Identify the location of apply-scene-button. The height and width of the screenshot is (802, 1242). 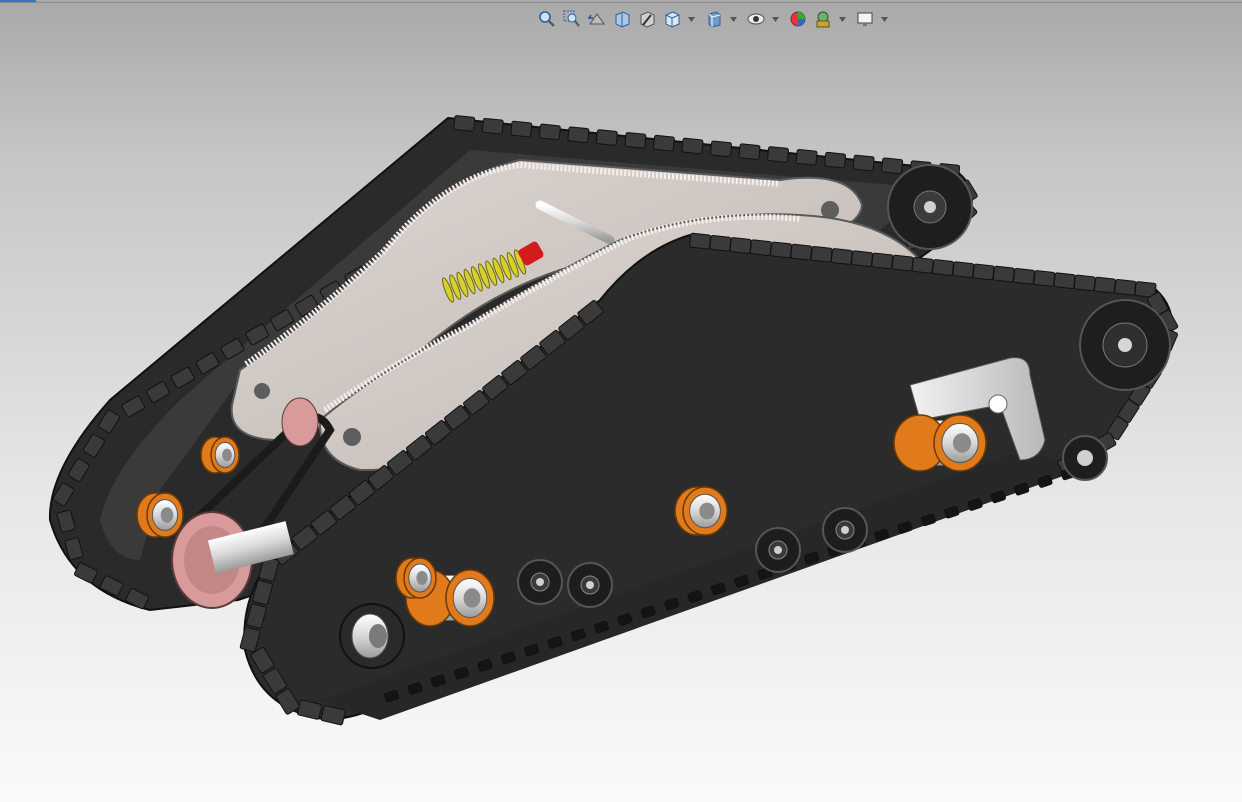
(823, 19).